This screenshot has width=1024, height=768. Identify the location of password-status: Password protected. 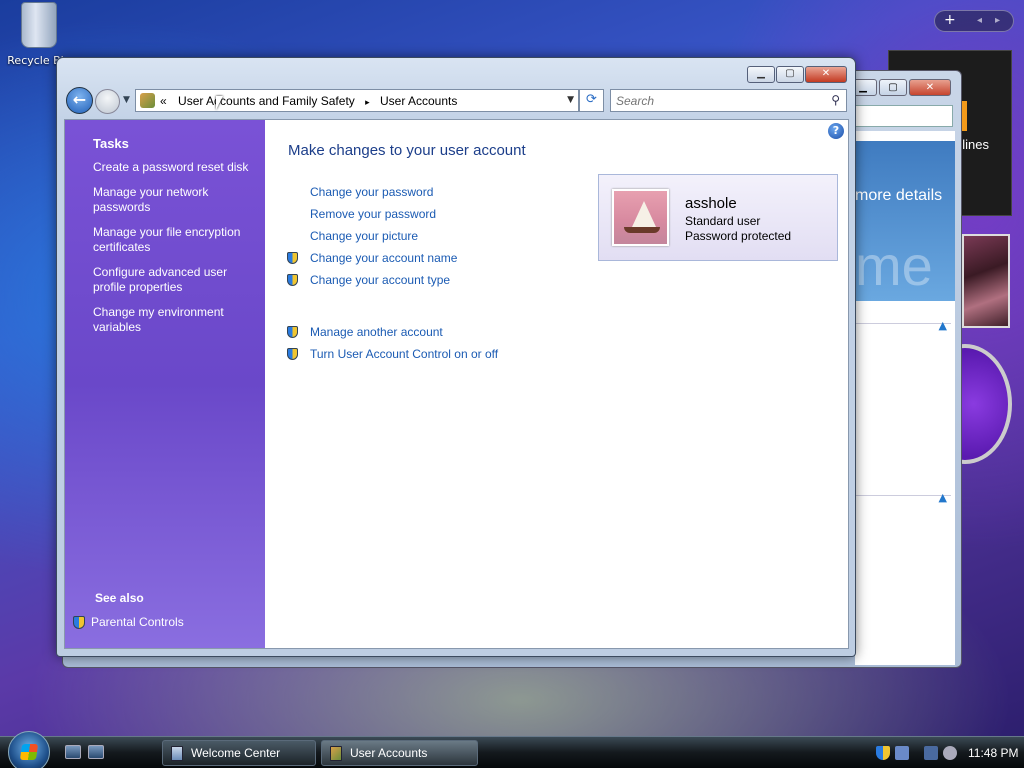
(738, 236).